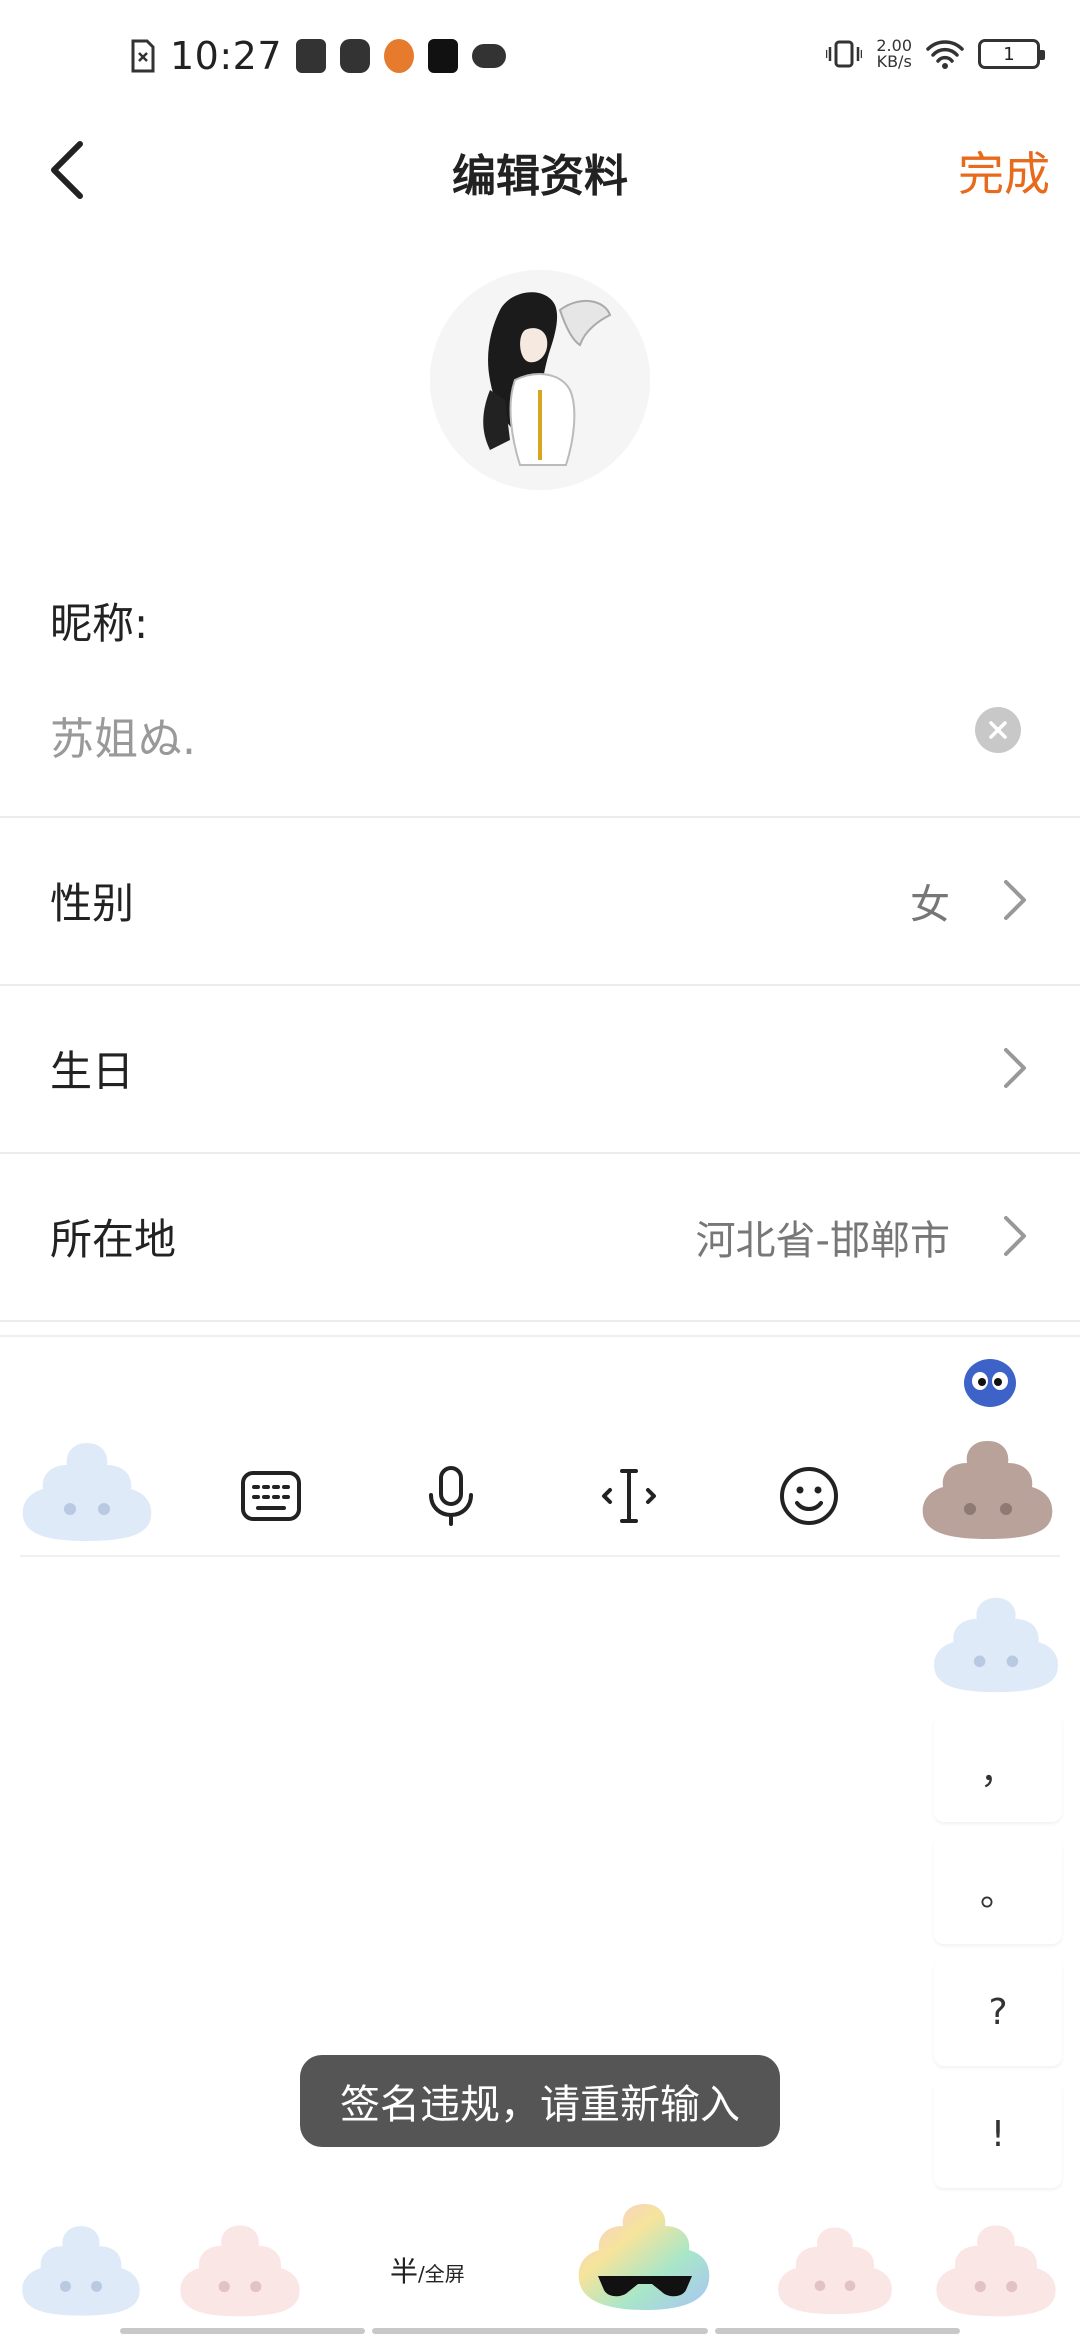 This screenshot has width=1080, height=2340. Describe the element at coordinates (92, 1071) in the screenshot. I see `birthday-label: 生日` at that location.